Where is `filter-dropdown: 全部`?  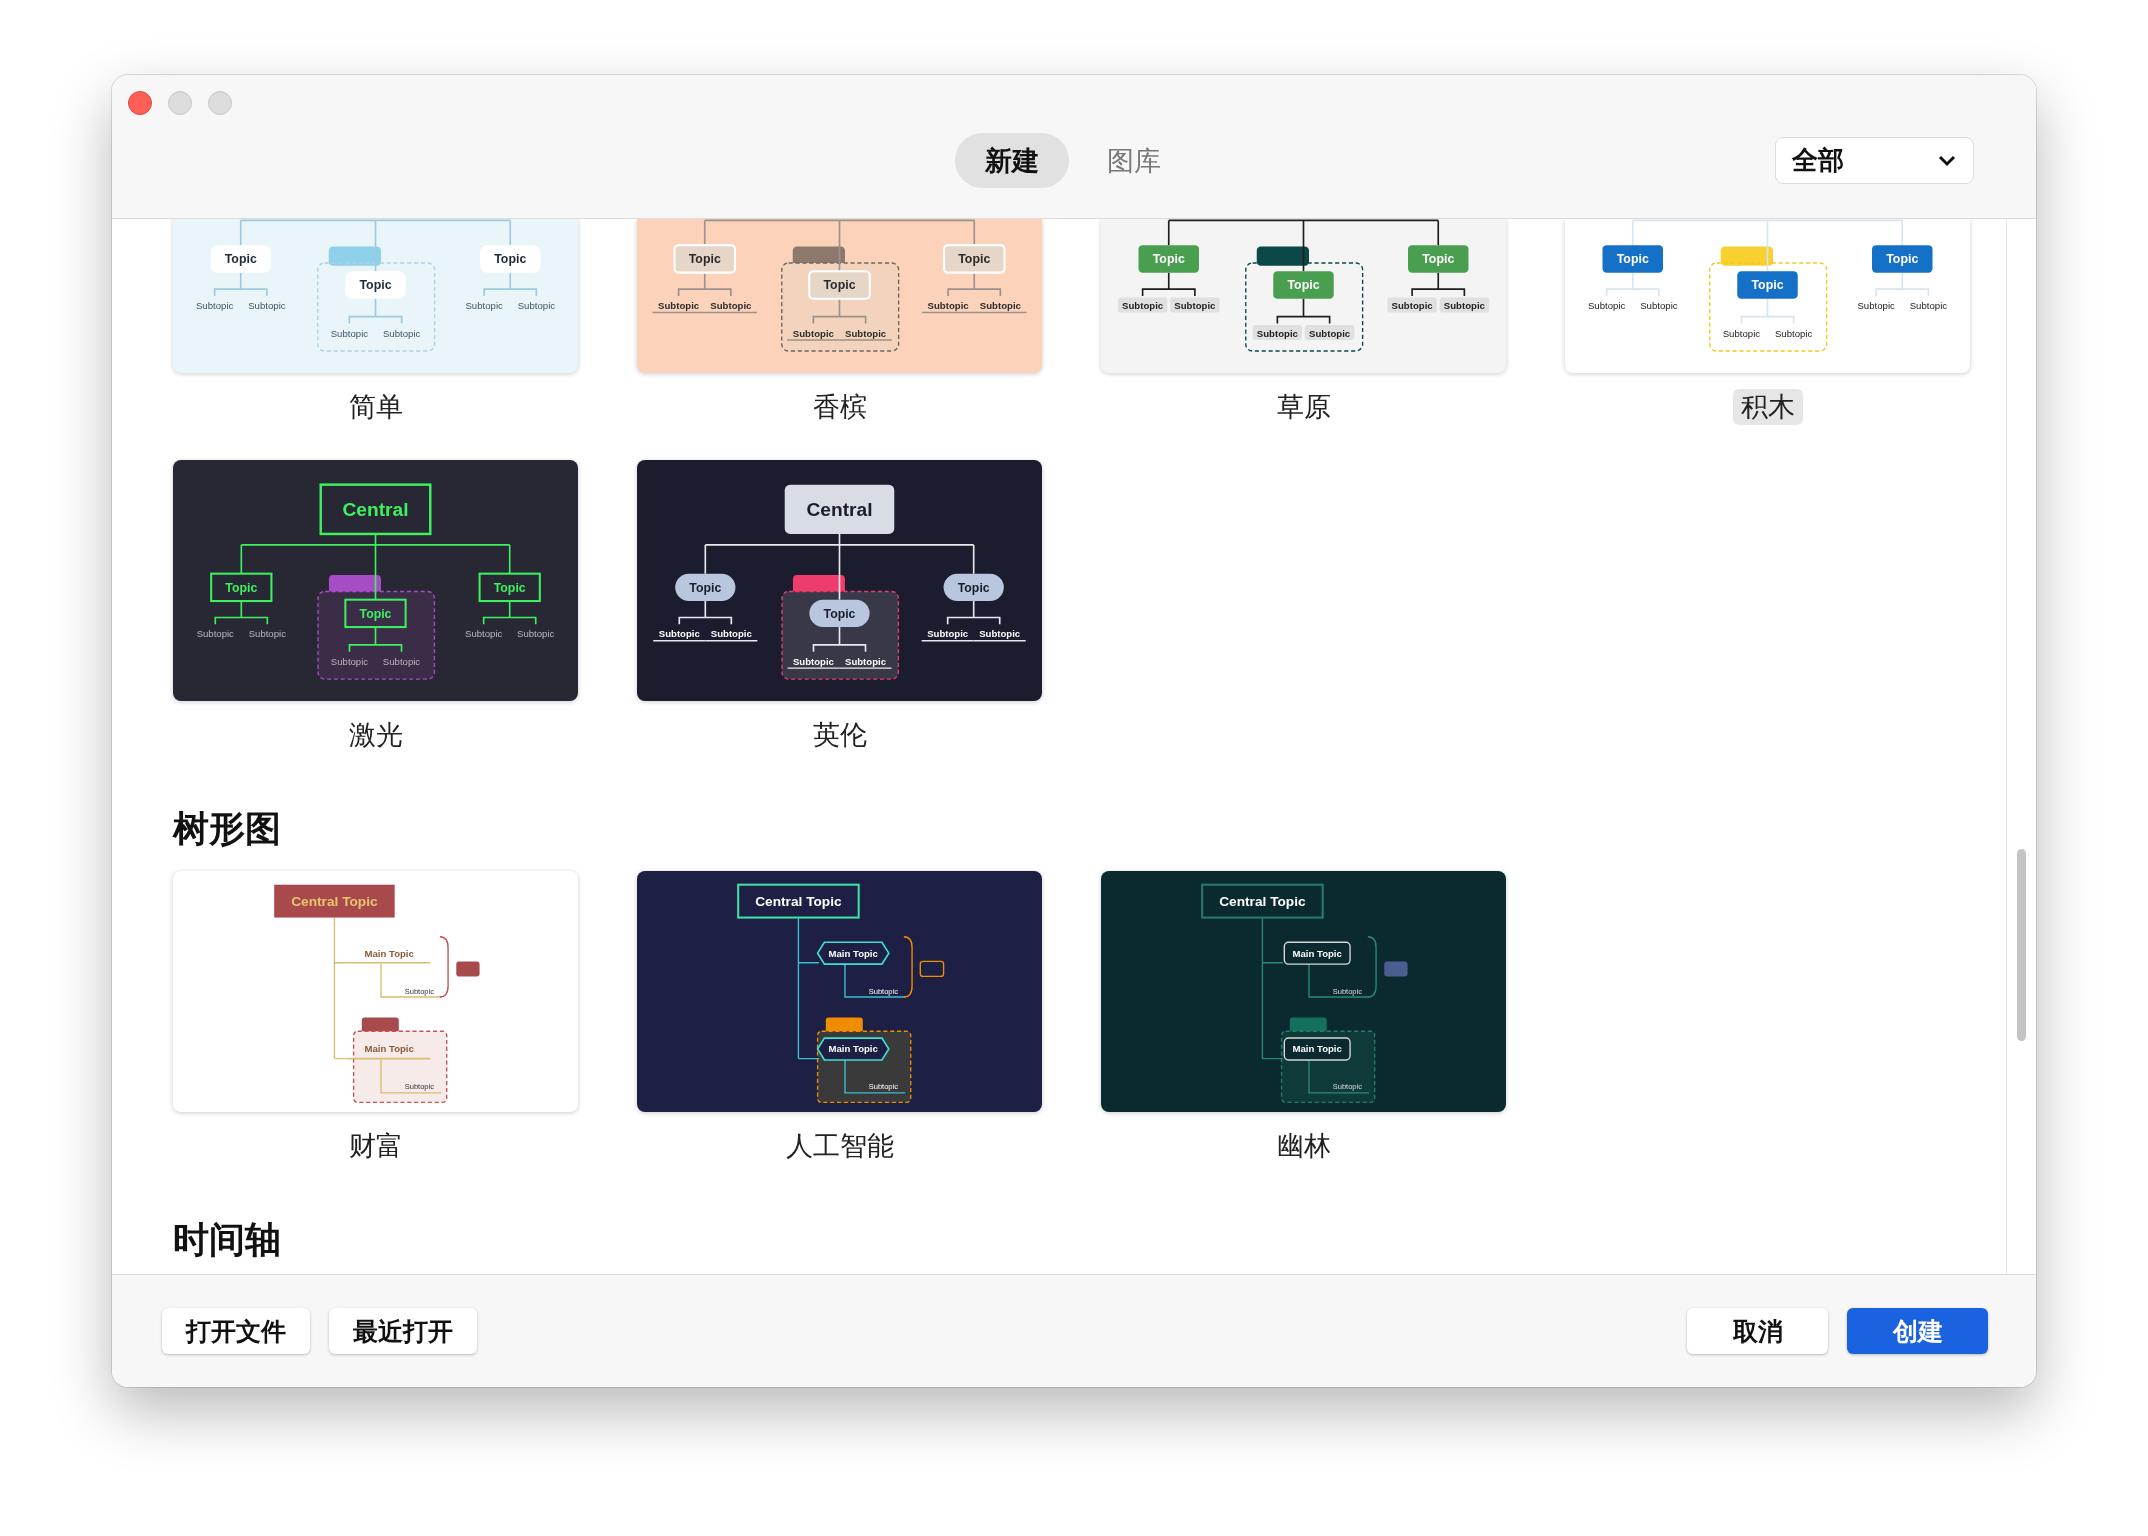 filter-dropdown: 全部 is located at coordinates (1874, 160).